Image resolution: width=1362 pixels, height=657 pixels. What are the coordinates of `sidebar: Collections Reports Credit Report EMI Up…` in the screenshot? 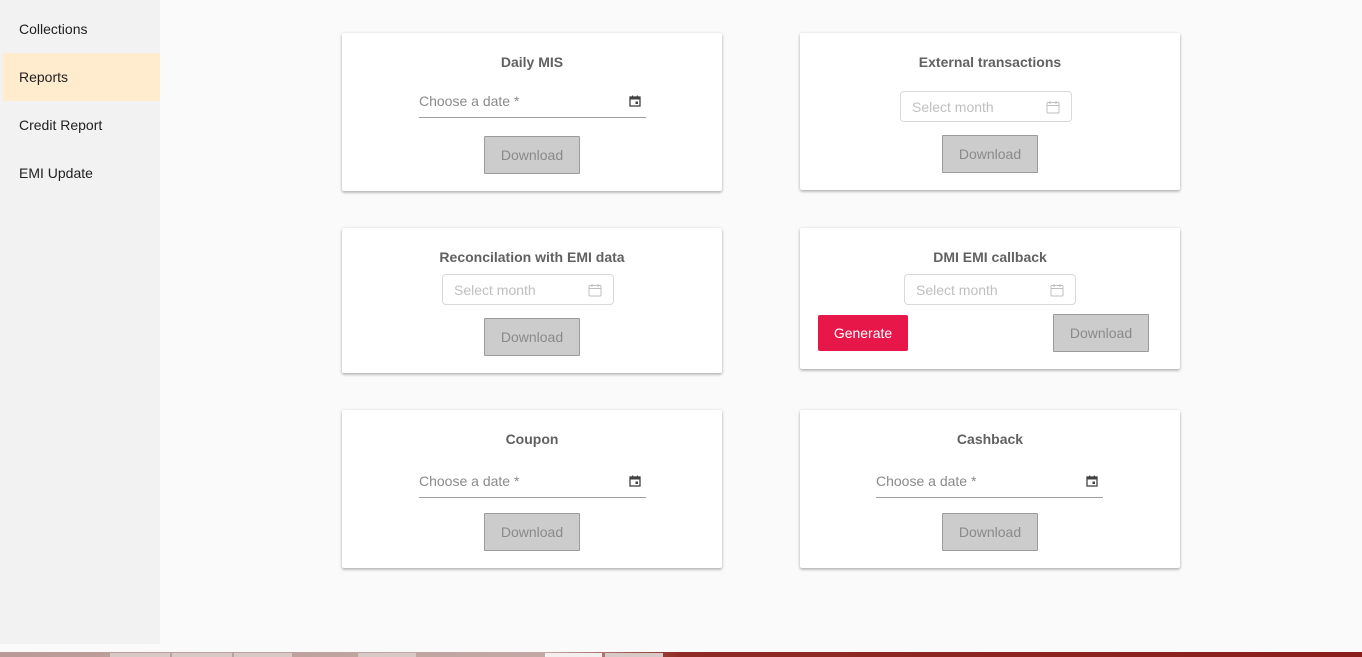 It's located at (80, 322).